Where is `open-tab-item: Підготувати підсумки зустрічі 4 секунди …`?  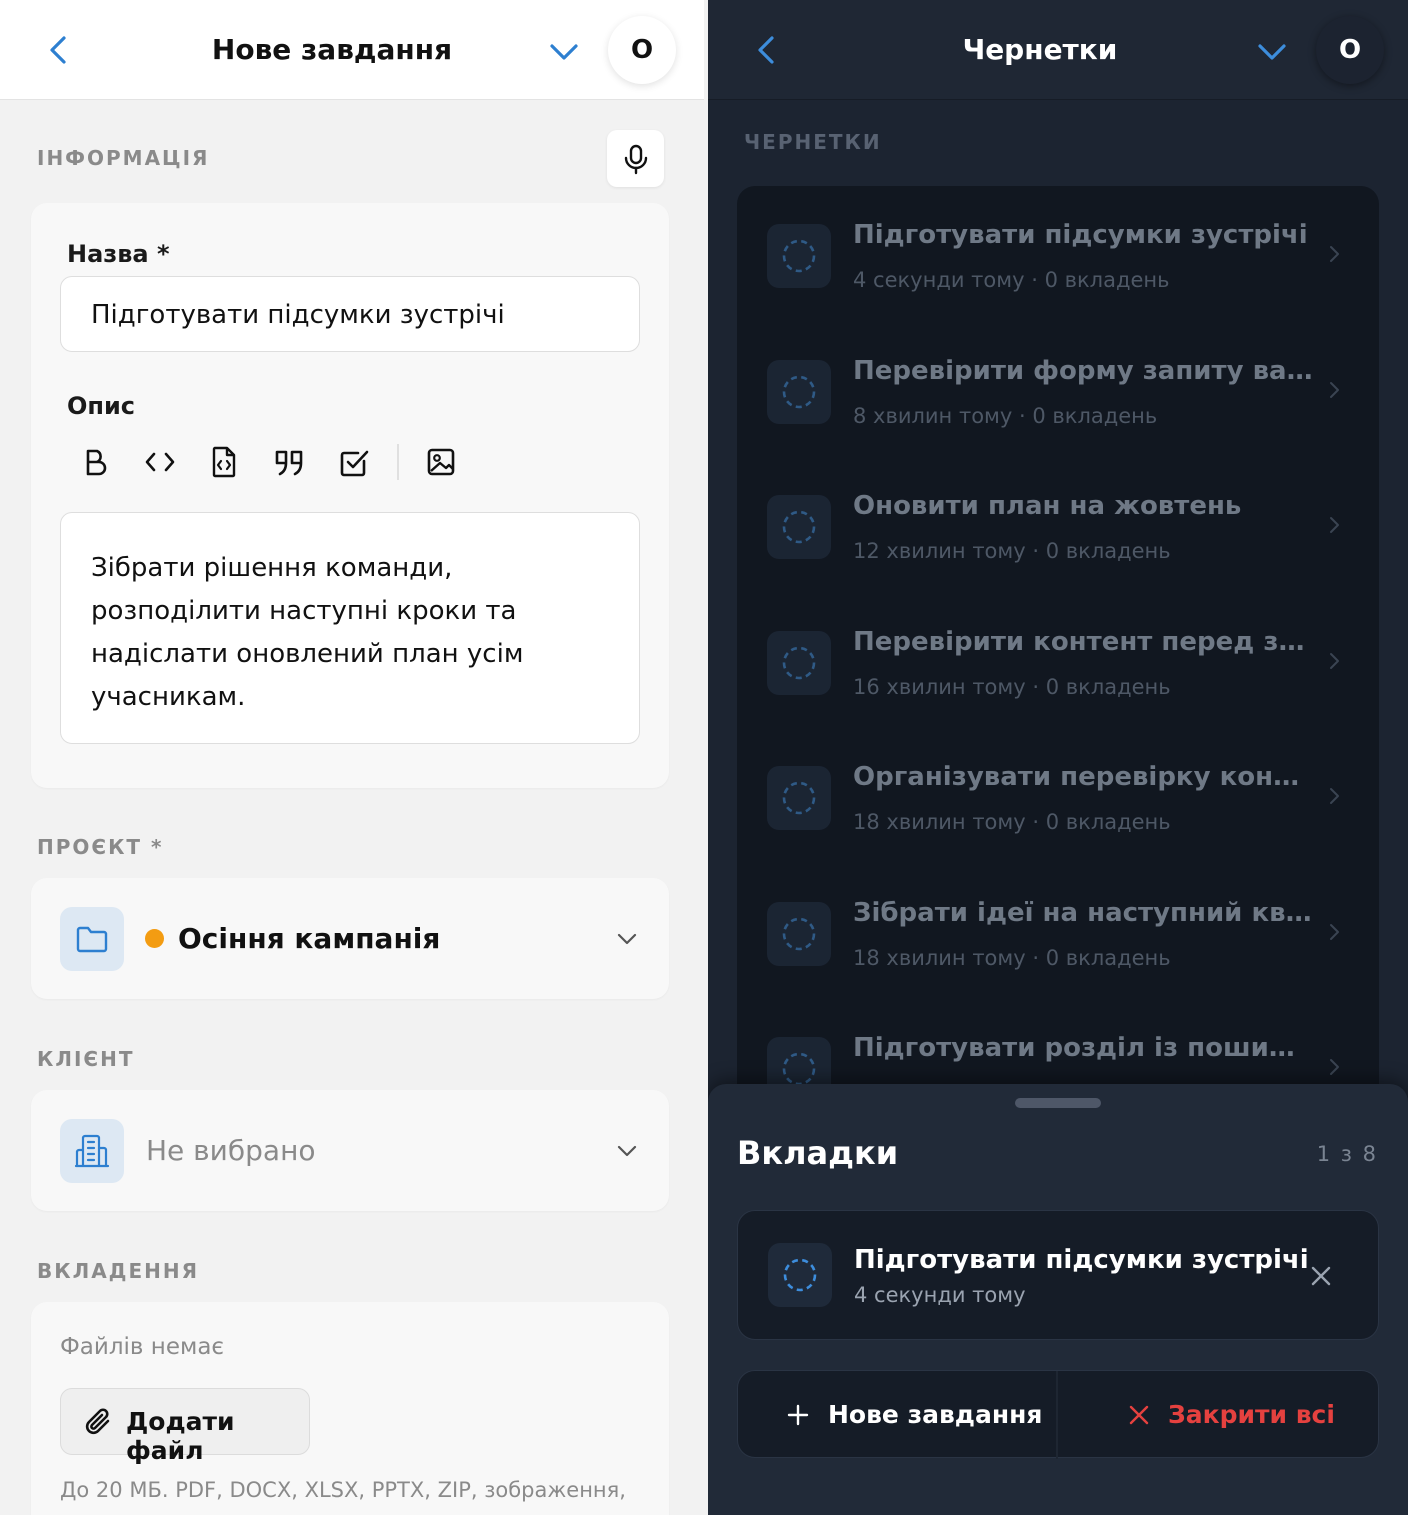 open-tab-item: Підготувати підсумки зустрічі 4 секунди … is located at coordinates (1058, 1275).